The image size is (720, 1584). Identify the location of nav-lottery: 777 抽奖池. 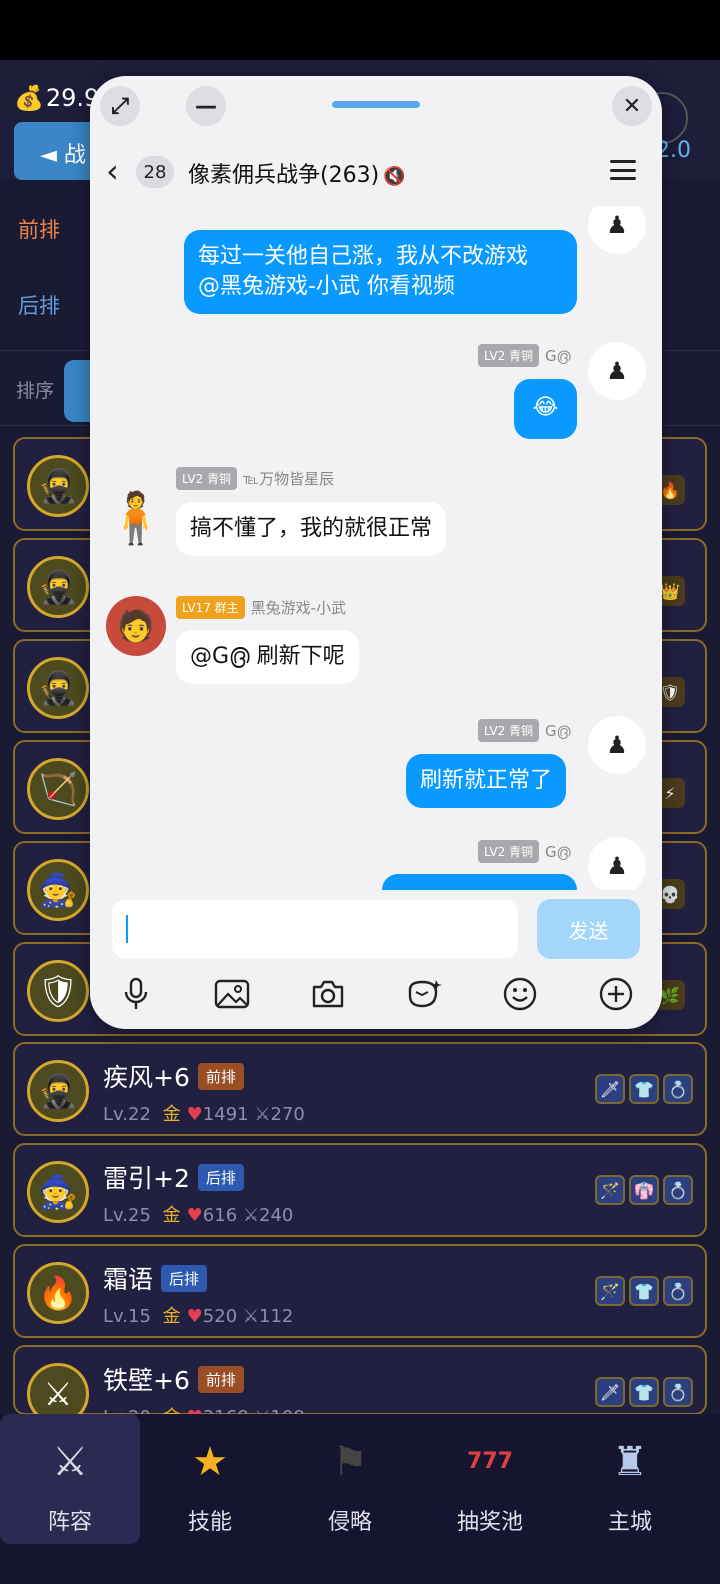
(490, 1479).